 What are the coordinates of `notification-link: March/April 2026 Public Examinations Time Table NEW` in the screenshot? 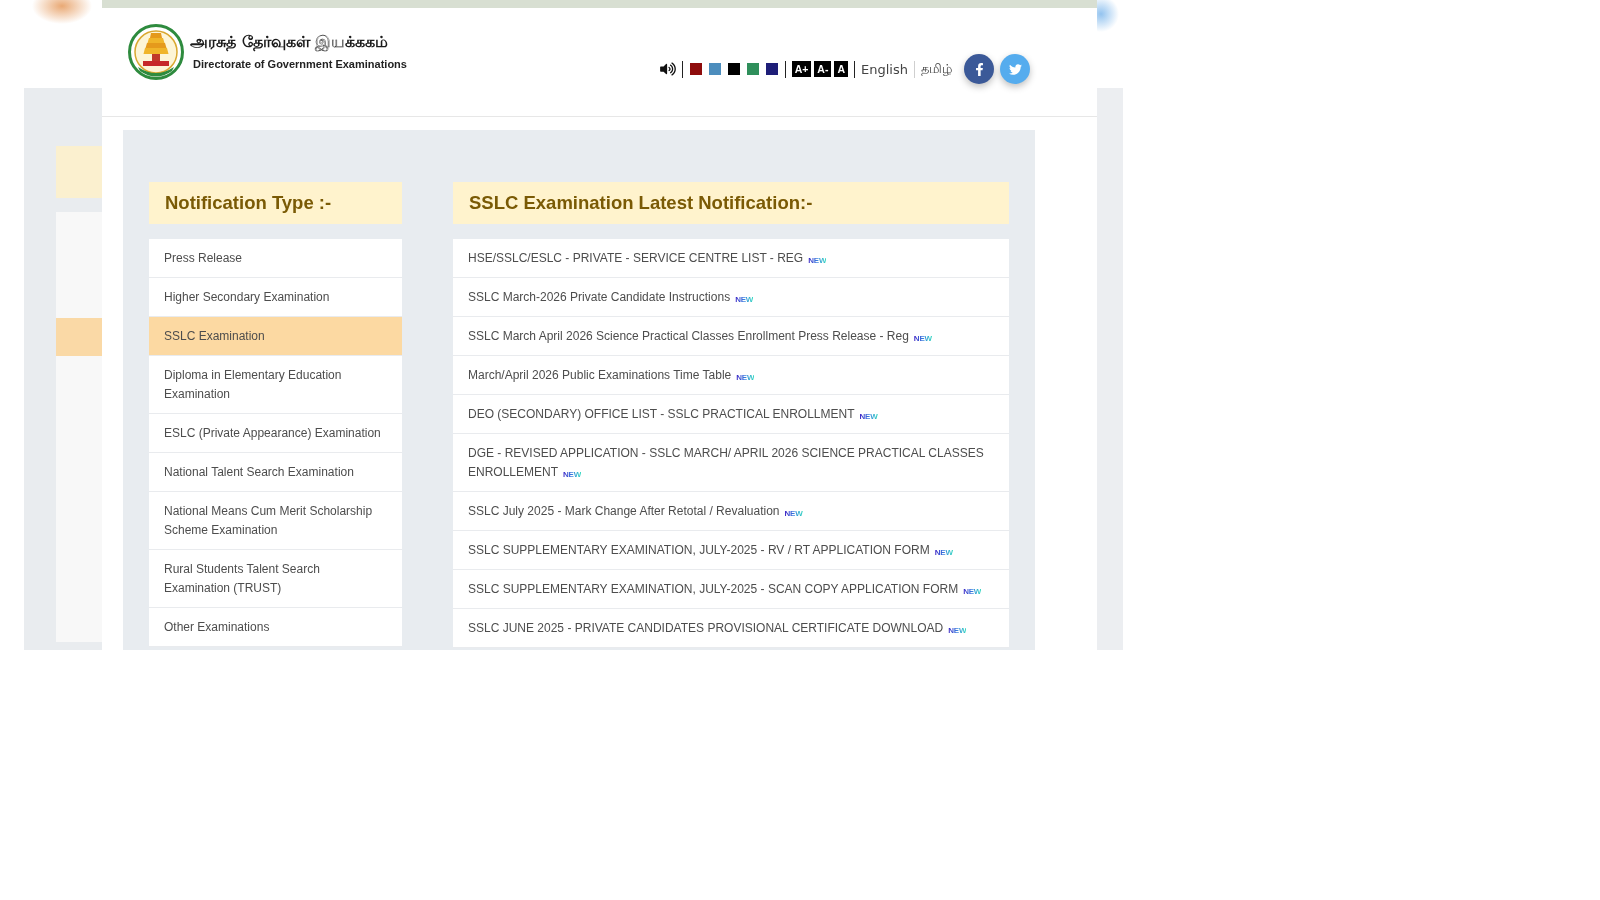 It's located at (731, 375).